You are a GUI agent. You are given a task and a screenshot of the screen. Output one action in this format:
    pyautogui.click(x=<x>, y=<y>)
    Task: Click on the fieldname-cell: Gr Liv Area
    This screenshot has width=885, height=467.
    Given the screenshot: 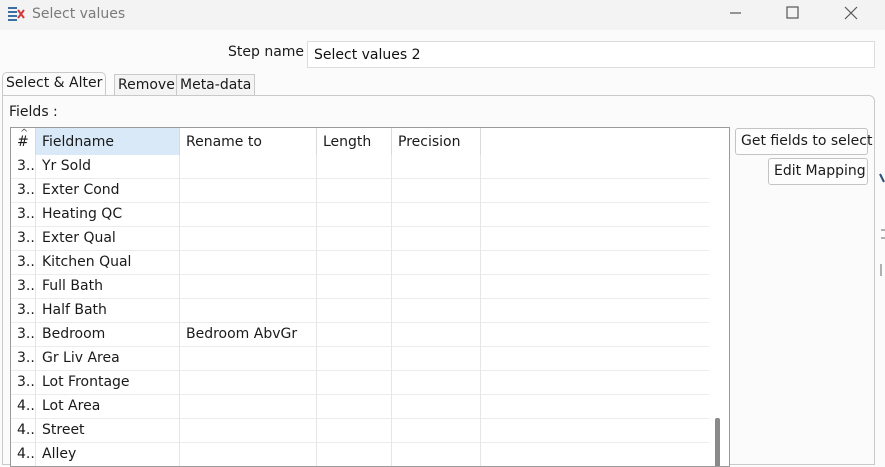 What is the action you would take?
    pyautogui.click(x=108, y=359)
    